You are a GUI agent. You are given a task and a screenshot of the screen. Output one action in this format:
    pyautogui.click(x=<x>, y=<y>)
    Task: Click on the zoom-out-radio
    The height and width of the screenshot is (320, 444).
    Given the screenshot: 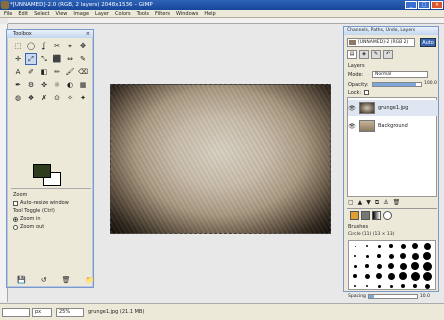 What is the action you would take?
    pyautogui.click(x=15, y=227)
    